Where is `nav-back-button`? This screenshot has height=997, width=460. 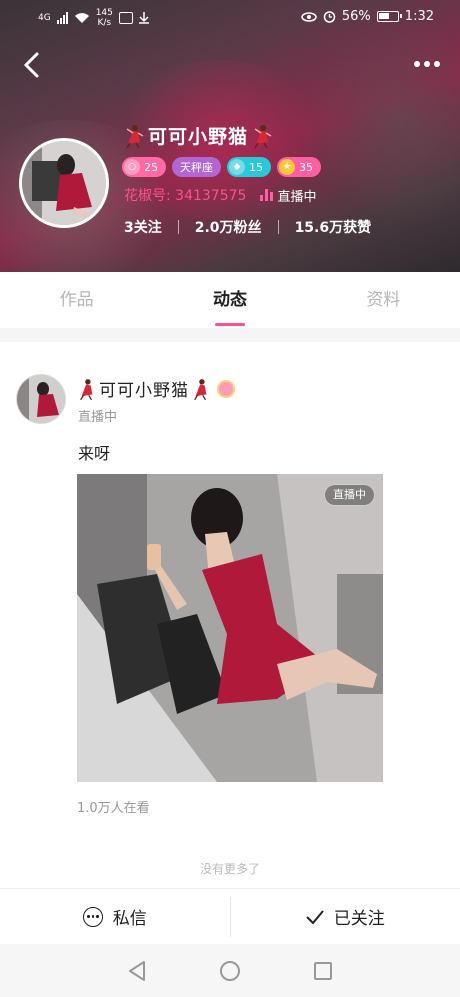
nav-back-button is located at coordinates (137, 971).